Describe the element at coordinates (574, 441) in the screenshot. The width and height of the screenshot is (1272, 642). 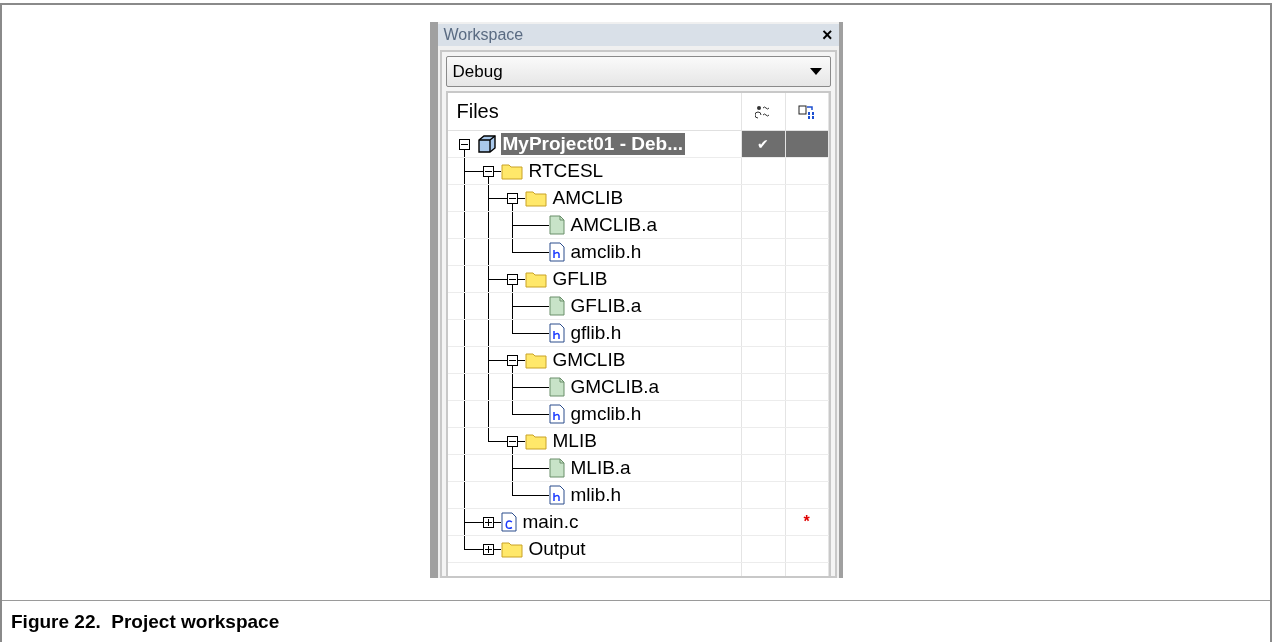
I see `tree-item: MLIB` at that location.